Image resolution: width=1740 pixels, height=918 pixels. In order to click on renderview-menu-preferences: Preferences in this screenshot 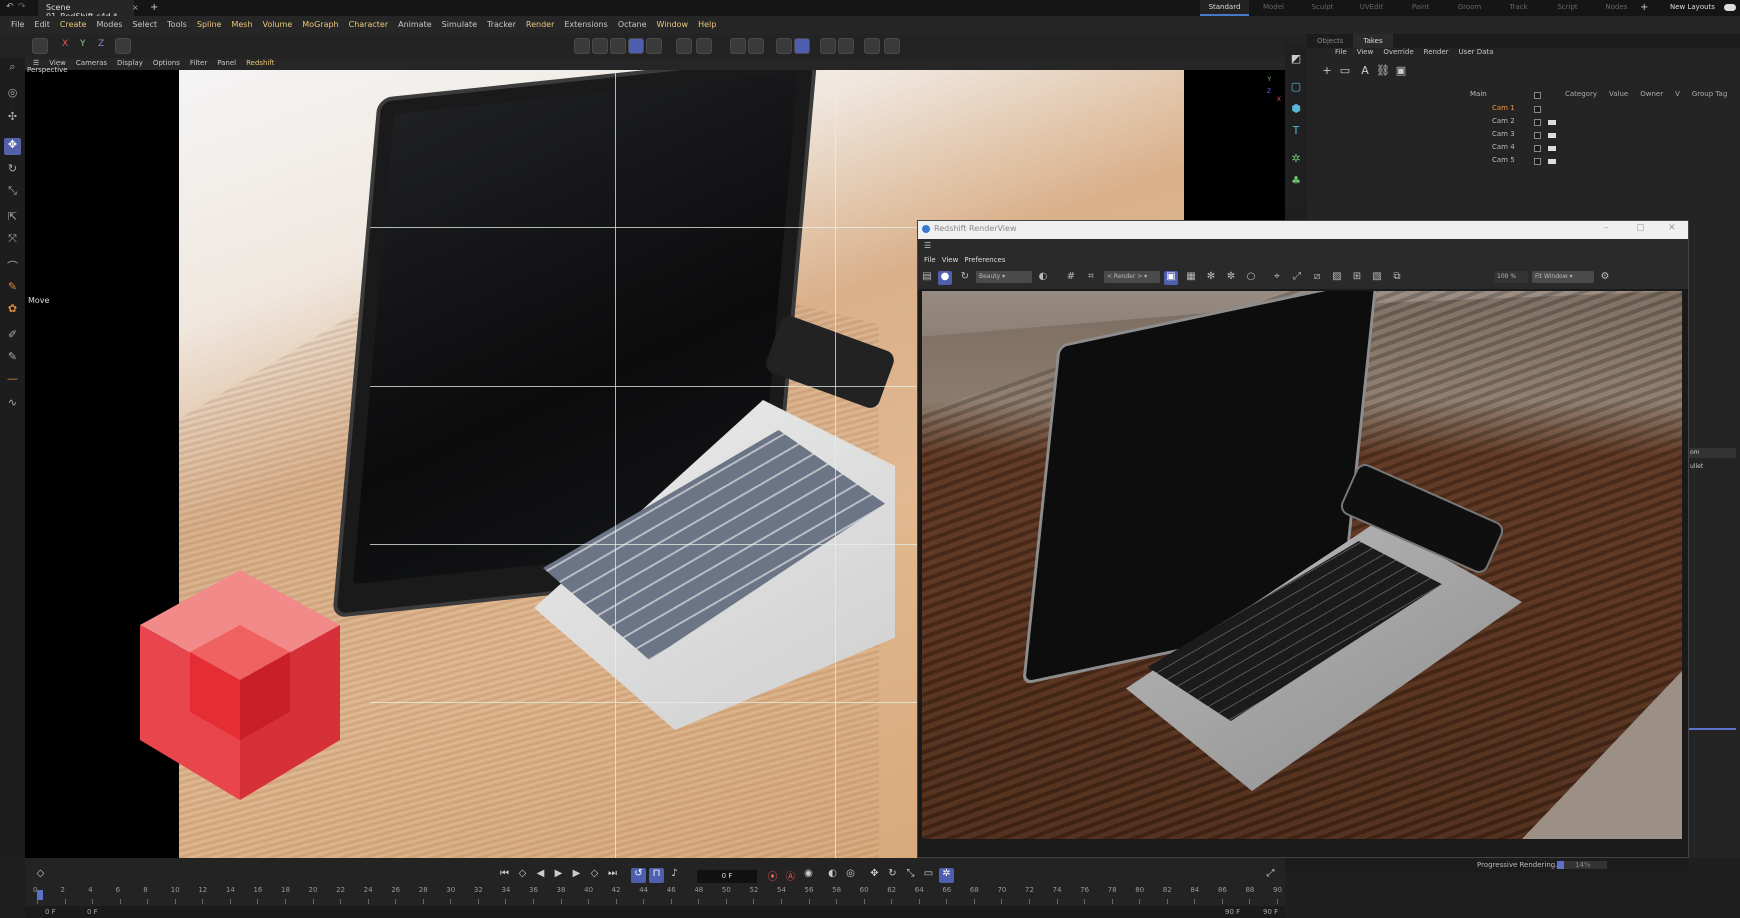, I will do `click(984, 260)`.